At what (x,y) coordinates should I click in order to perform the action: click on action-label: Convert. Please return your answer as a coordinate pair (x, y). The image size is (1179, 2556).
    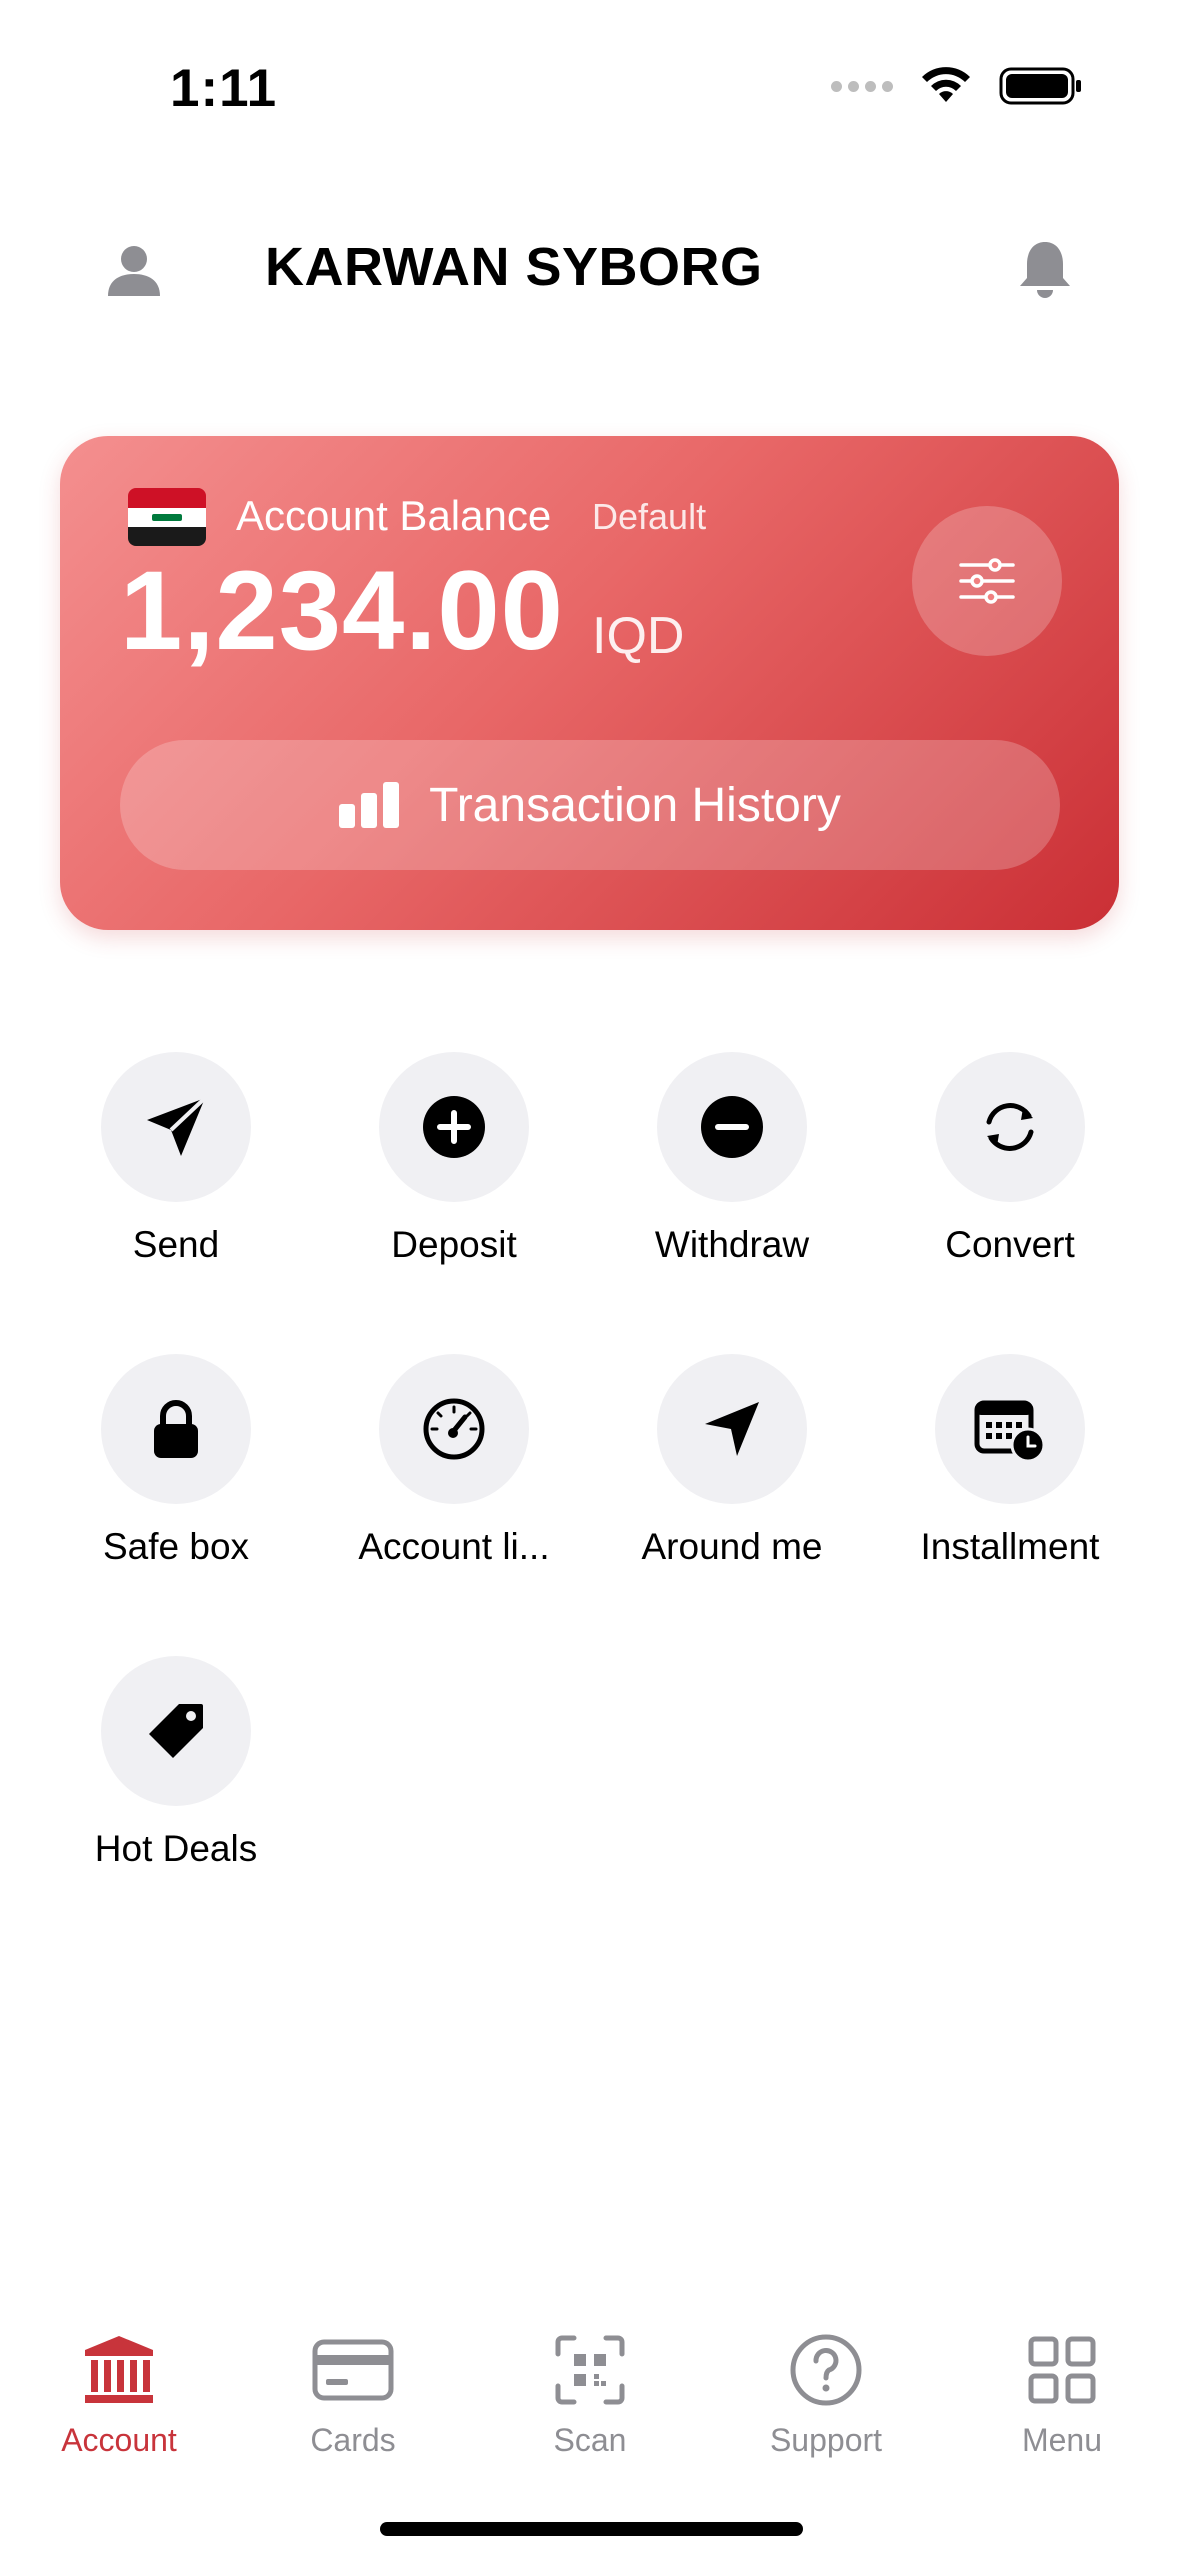
    Looking at the image, I should click on (1010, 1244).